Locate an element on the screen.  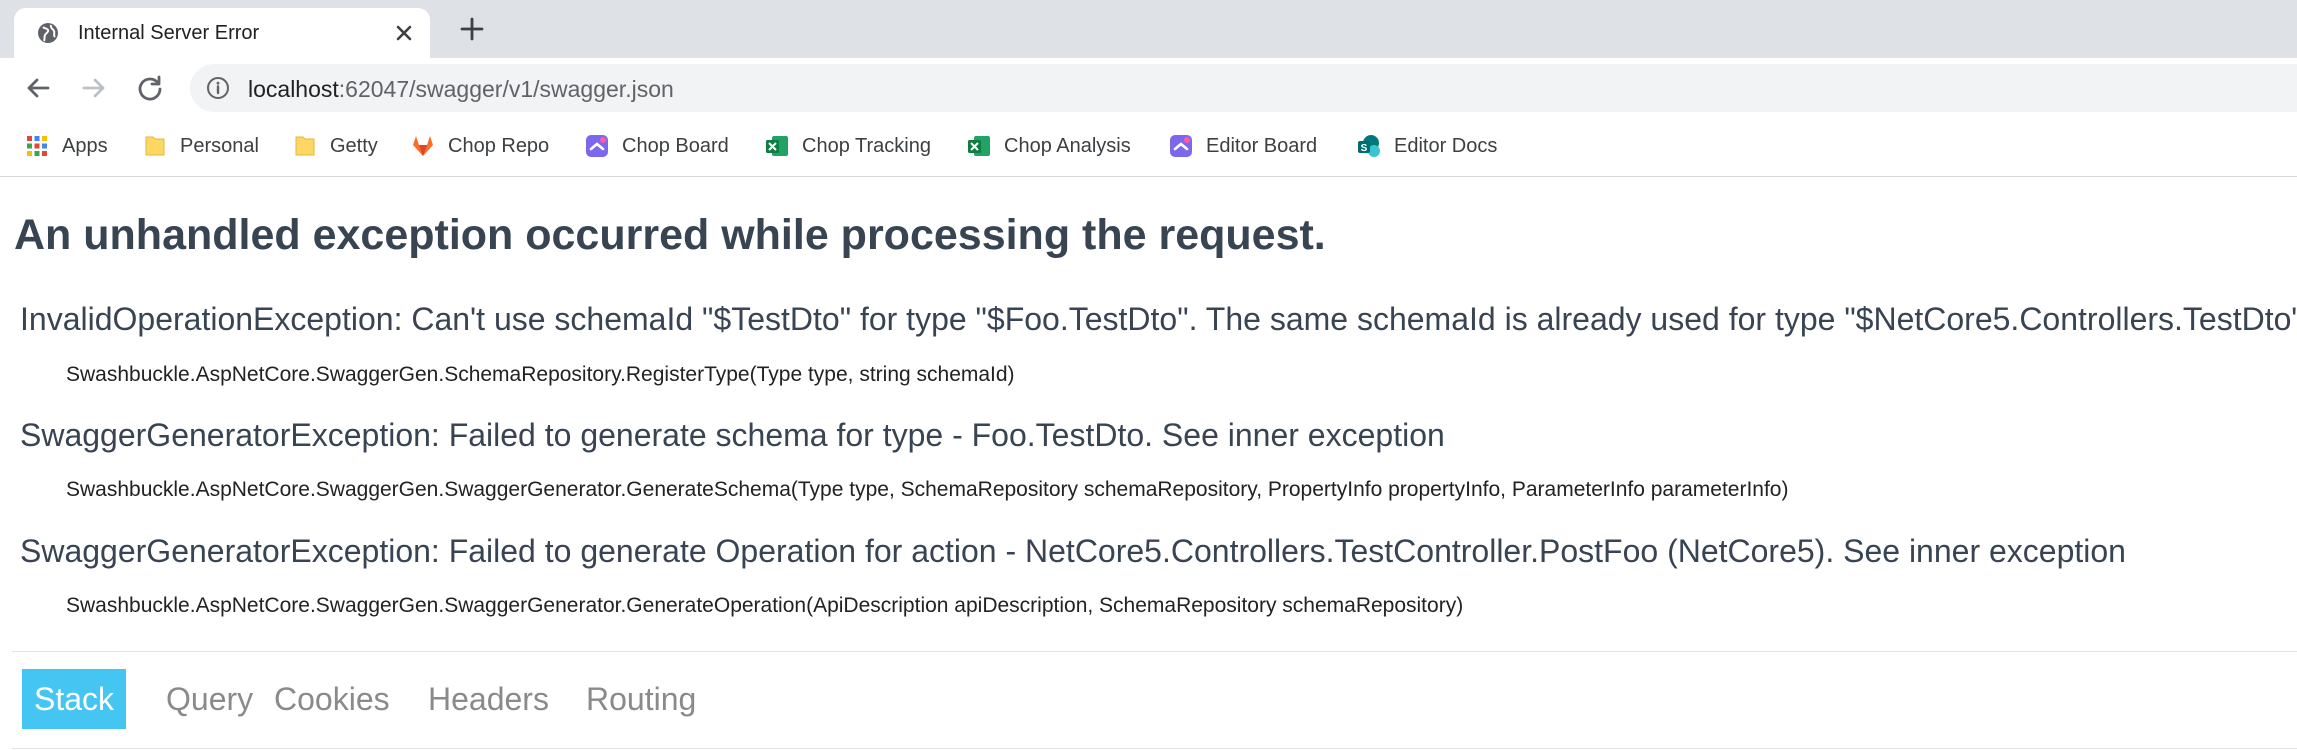
bookmark-chop-analysis: Chop Analysis is located at coordinates (1048, 146).